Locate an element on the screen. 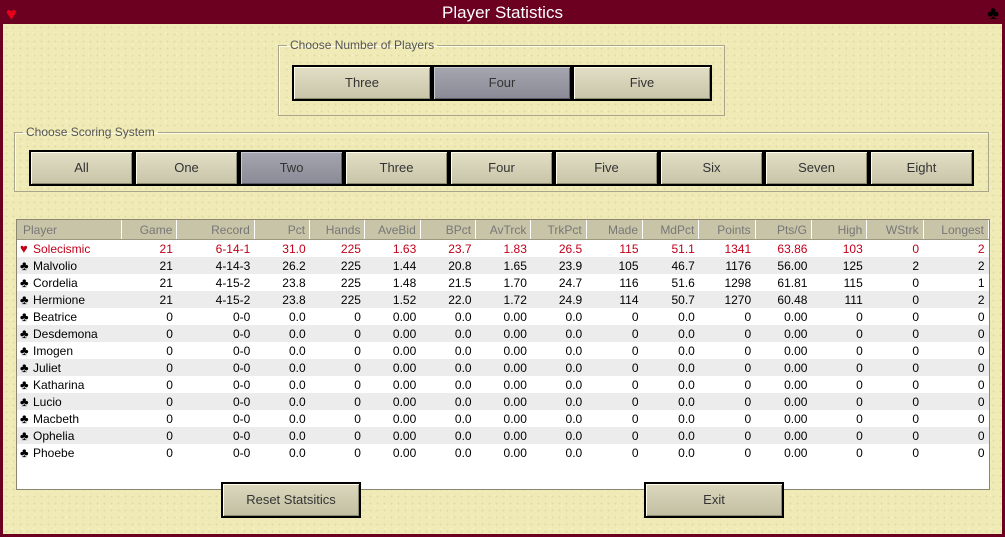 The height and width of the screenshot is (537, 1005). players-four-button: Four is located at coordinates (502, 83).